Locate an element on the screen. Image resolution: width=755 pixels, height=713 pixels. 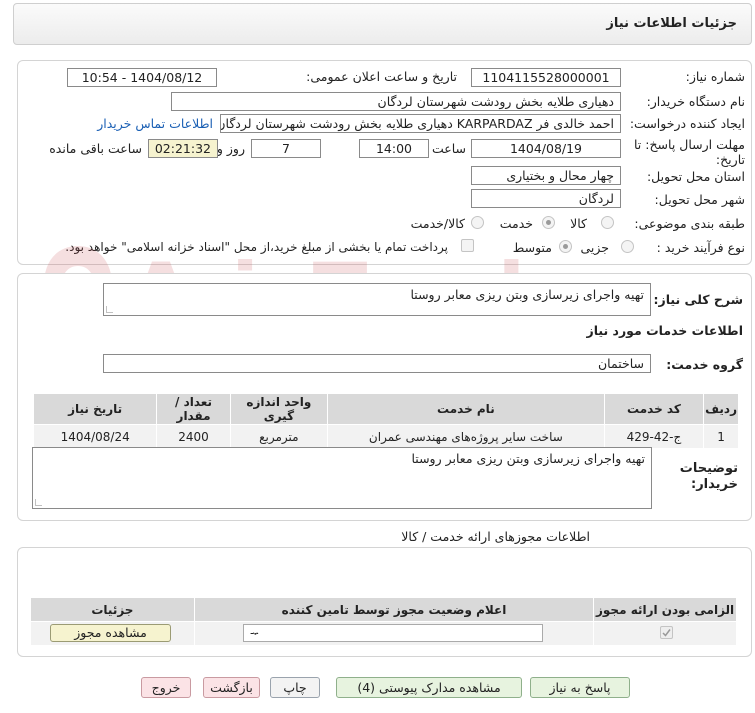
col-service-code: کد خدمت is located at coordinates (654, 409).